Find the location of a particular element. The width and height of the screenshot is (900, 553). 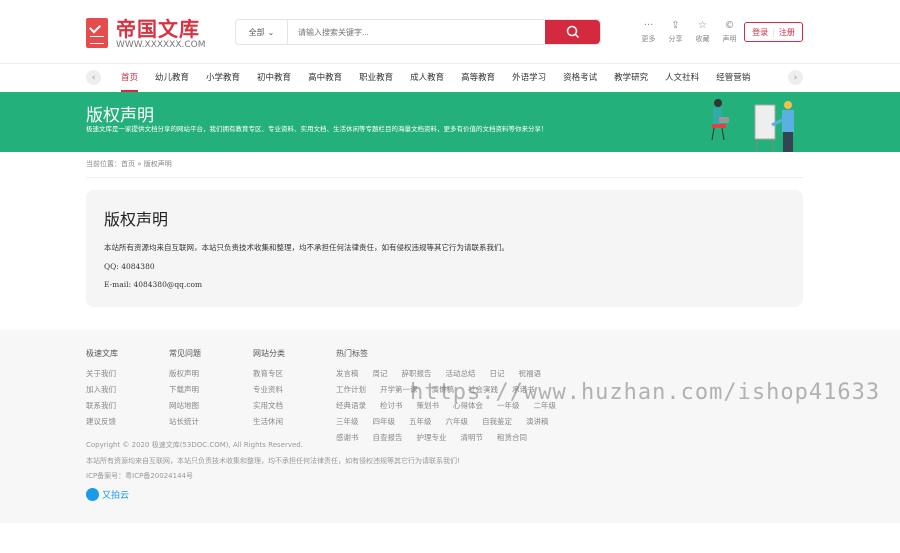

hot-tag-link: 护理专业 is located at coordinates (432, 437).